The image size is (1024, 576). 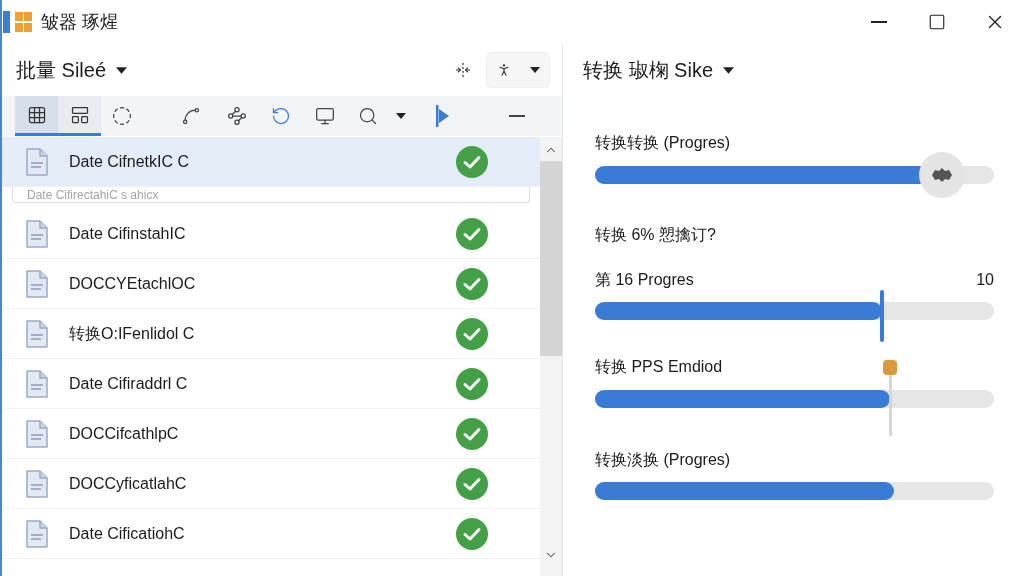 I want to click on slider-value: 10, so click(x=985, y=280).